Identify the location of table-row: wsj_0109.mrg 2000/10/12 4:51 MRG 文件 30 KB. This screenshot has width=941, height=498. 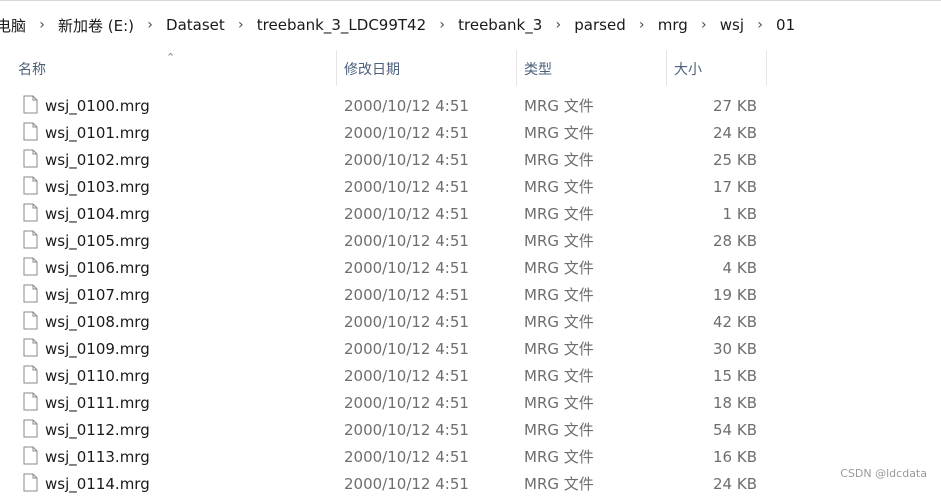
(470, 348).